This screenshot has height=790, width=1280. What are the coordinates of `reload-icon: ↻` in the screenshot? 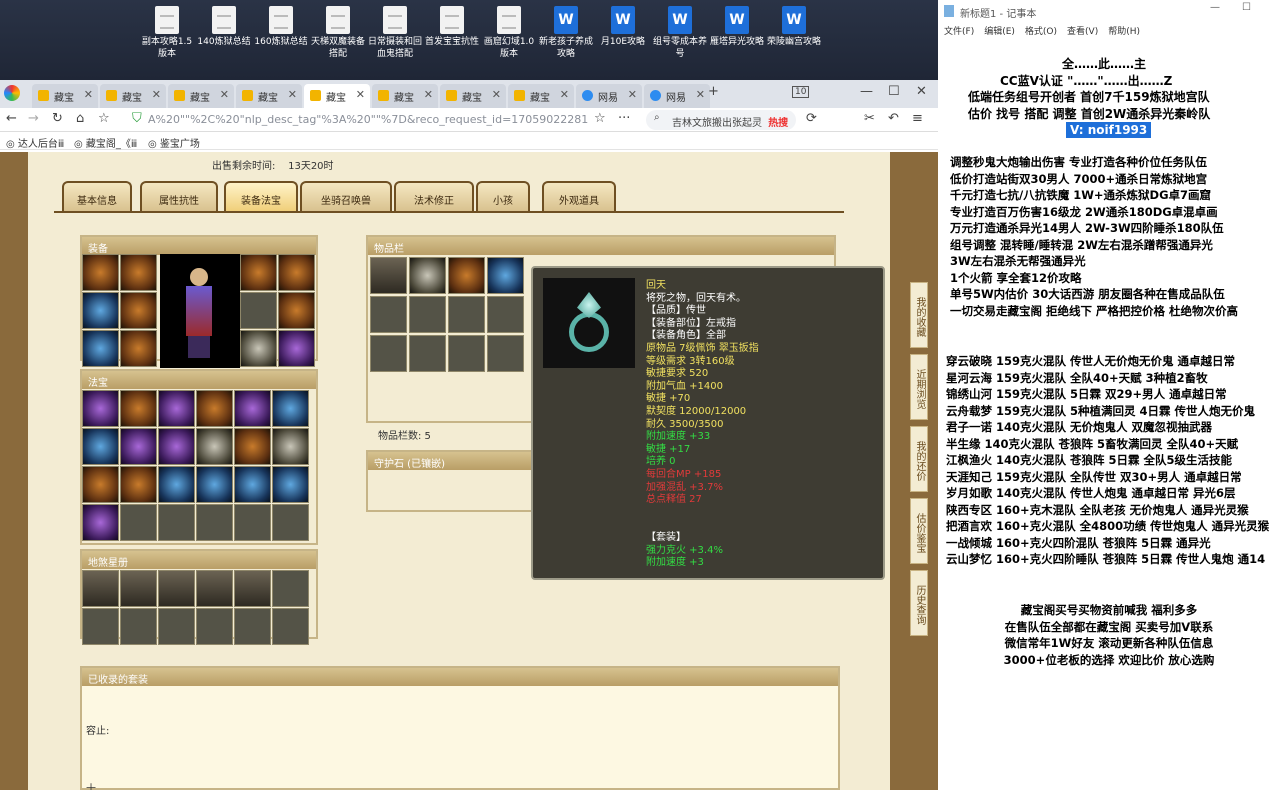 It's located at (57, 118).